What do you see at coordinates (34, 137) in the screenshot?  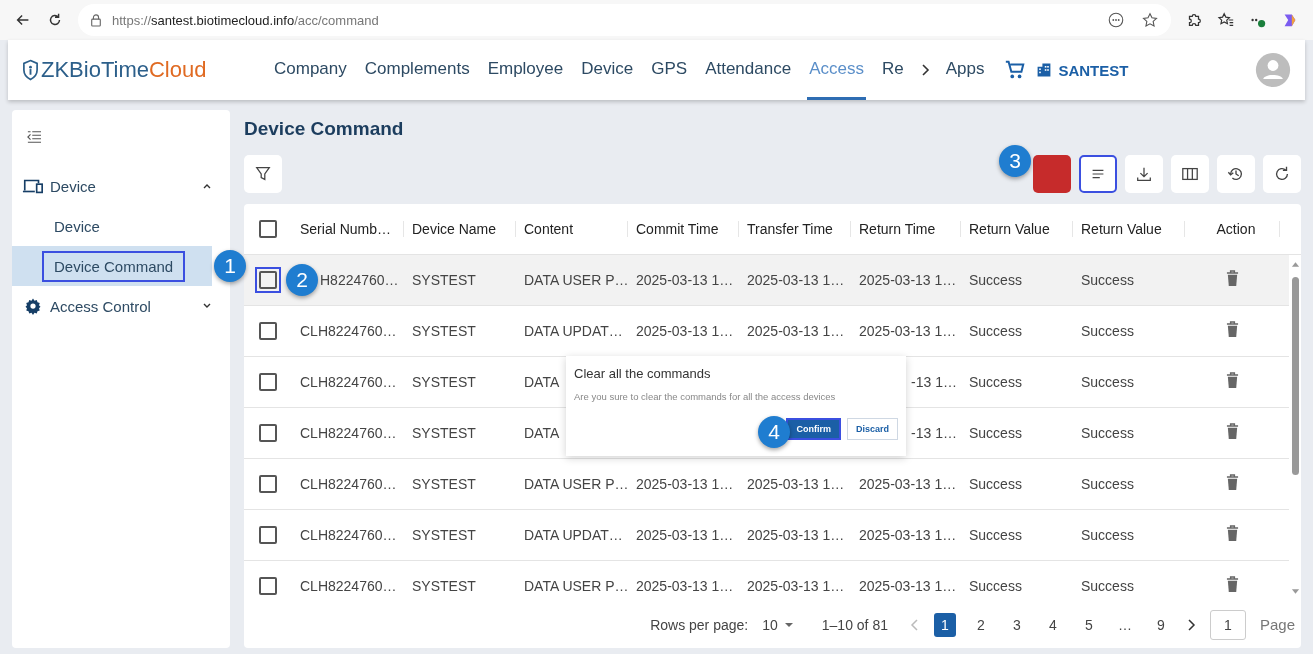 I see `collapse-menu-icon` at bounding box center [34, 137].